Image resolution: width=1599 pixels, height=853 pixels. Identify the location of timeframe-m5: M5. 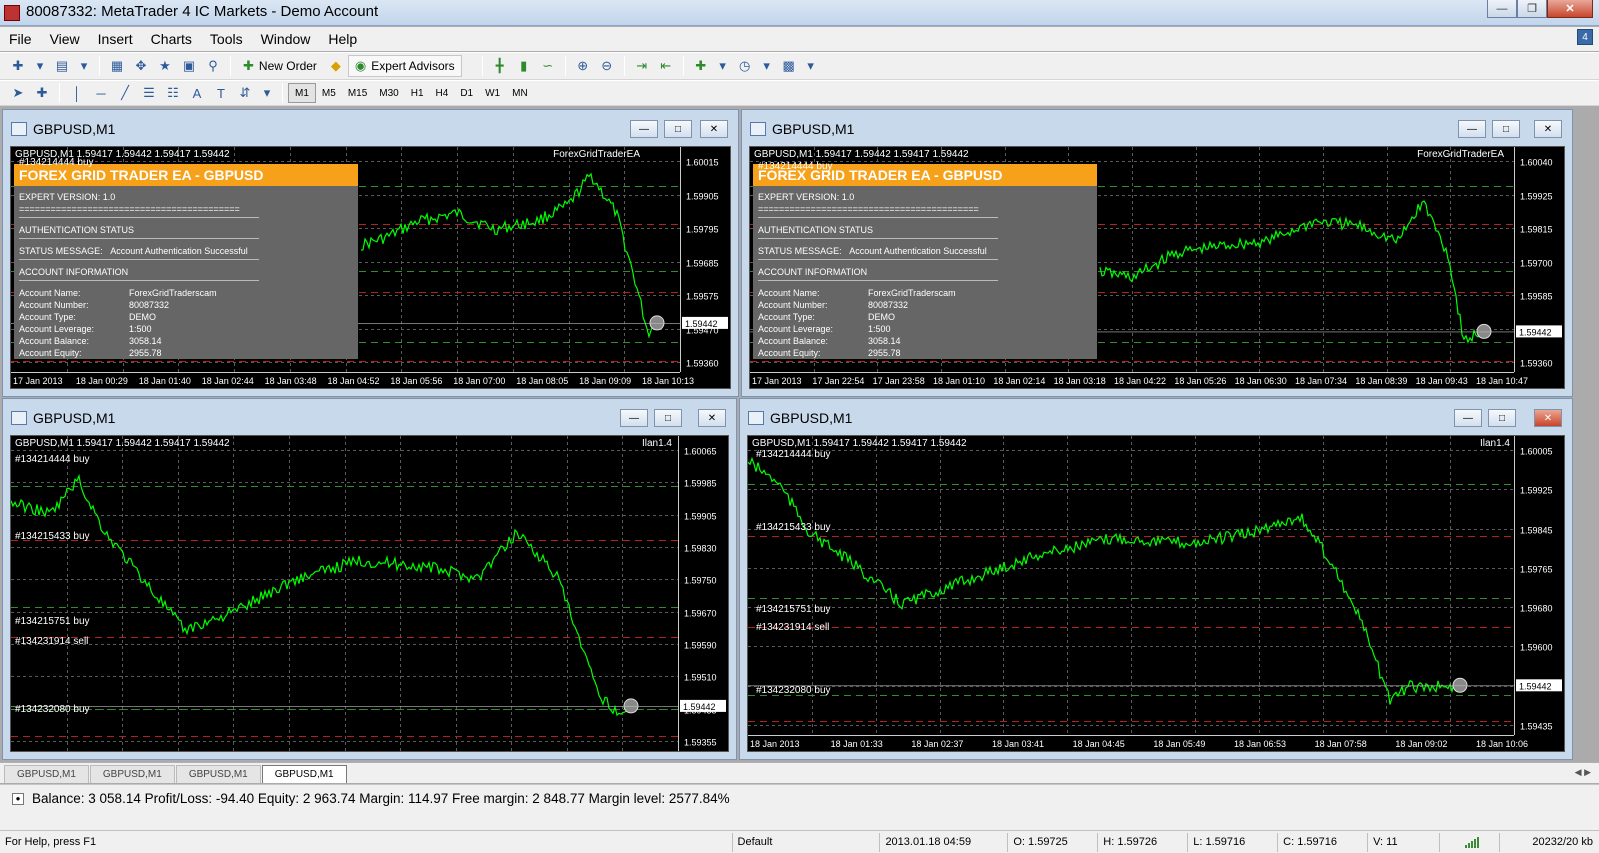
(329, 93).